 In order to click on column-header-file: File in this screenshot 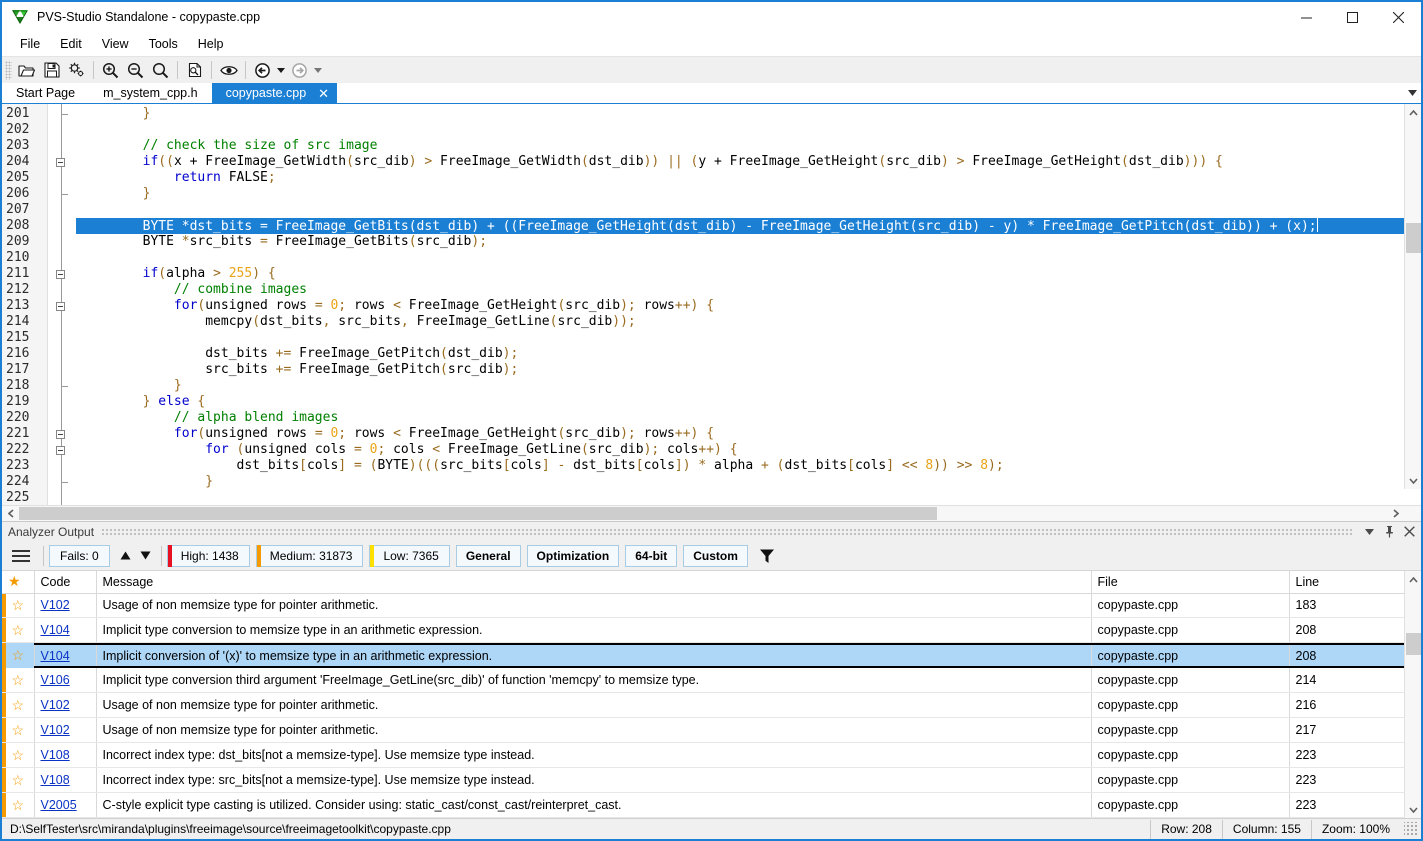, I will do `click(1190, 582)`.